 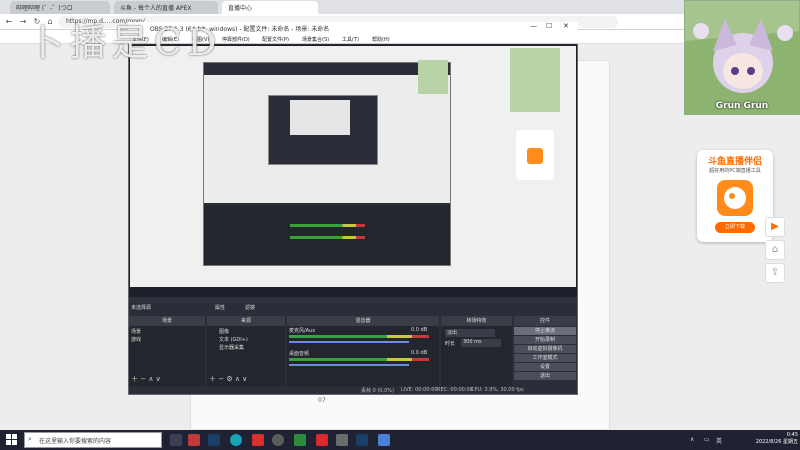 I want to click on source-item: 文本 (GDI+), so click(x=233, y=339).